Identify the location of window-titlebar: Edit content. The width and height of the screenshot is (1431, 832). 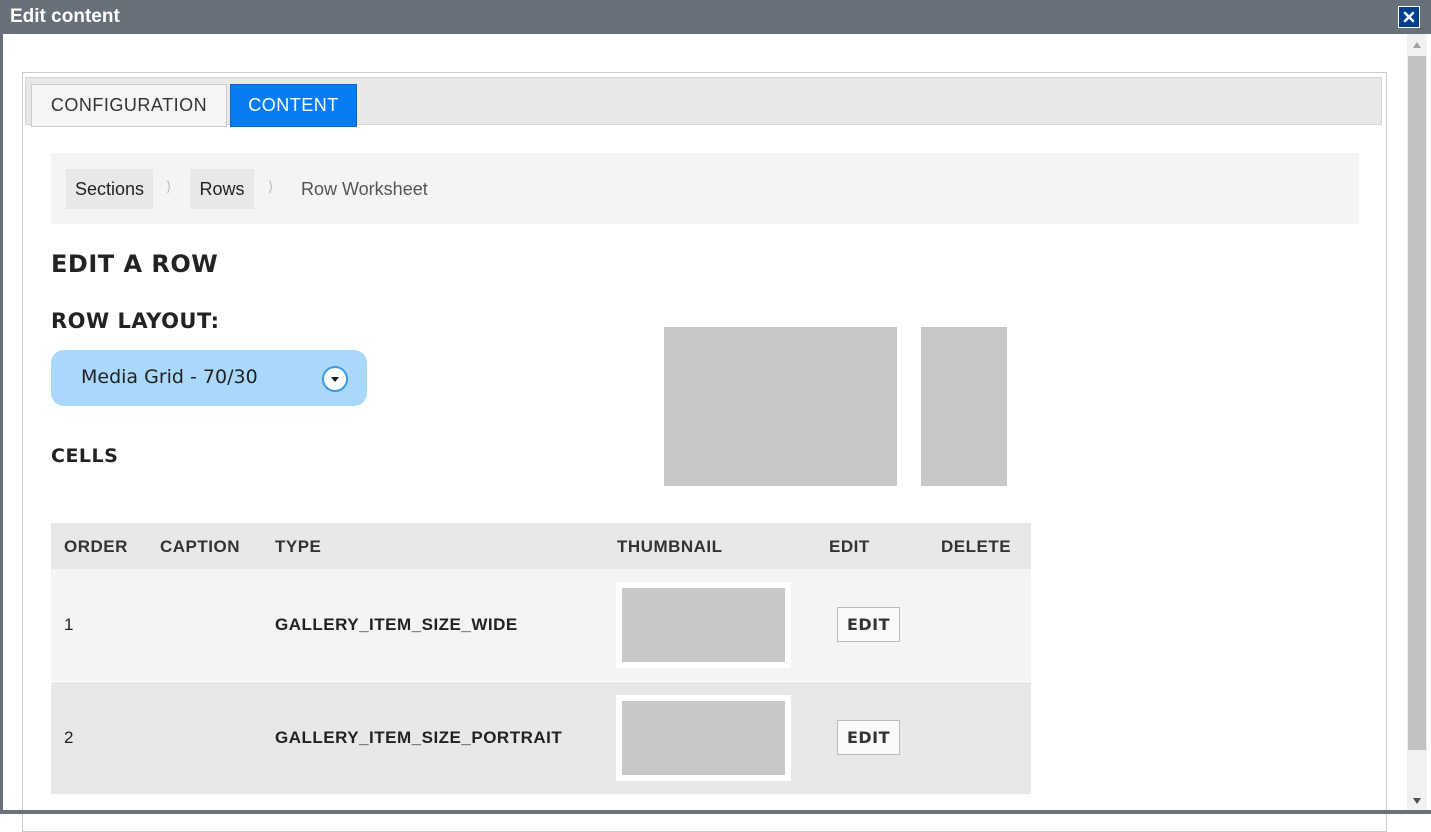
(715, 17).